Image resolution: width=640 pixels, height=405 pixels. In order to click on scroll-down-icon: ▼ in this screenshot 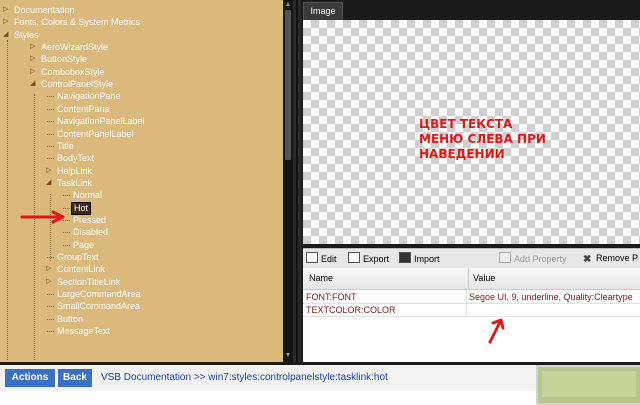, I will do `click(288, 356)`.